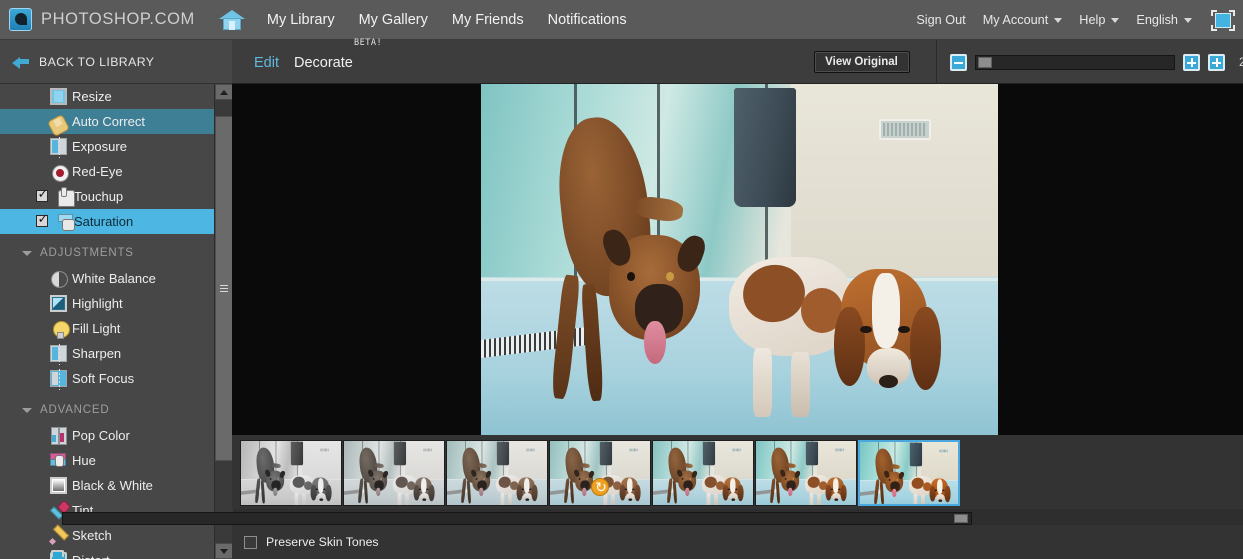 The height and width of the screenshot is (559, 1243). What do you see at coordinates (961, 518) in the screenshot?
I see `filmstrip-scrollbar-thumb` at bounding box center [961, 518].